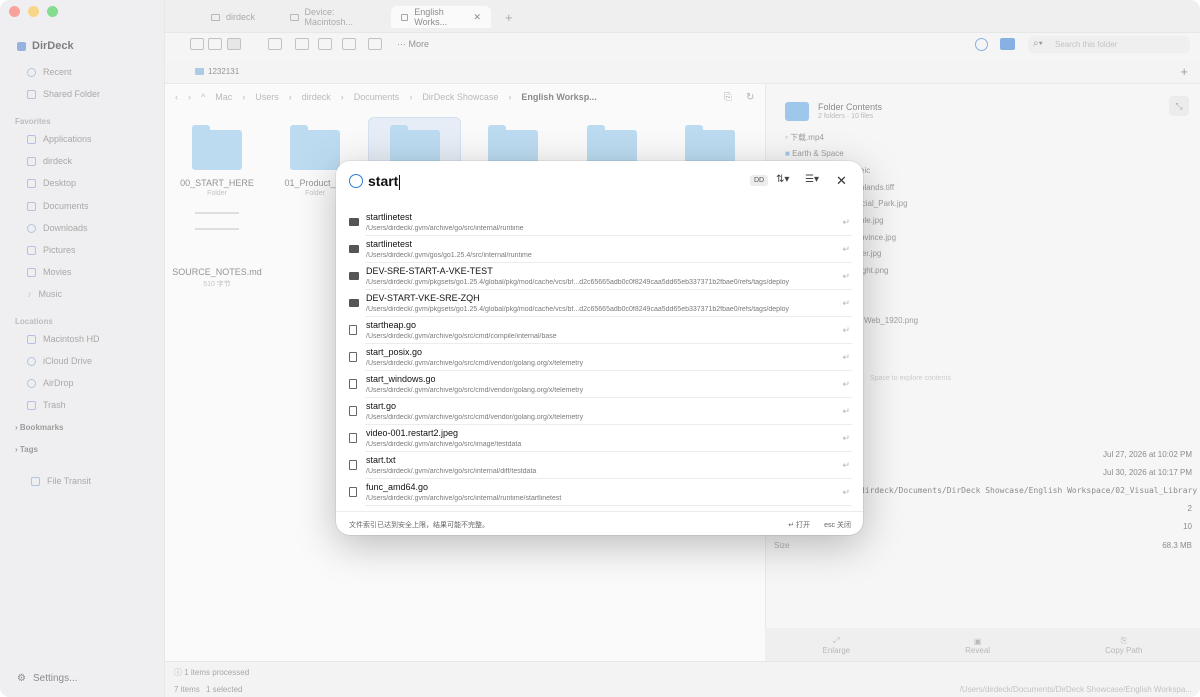  What do you see at coordinates (837, 525) in the screenshot?
I see `close-hint: esc 关闭` at bounding box center [837, 525].